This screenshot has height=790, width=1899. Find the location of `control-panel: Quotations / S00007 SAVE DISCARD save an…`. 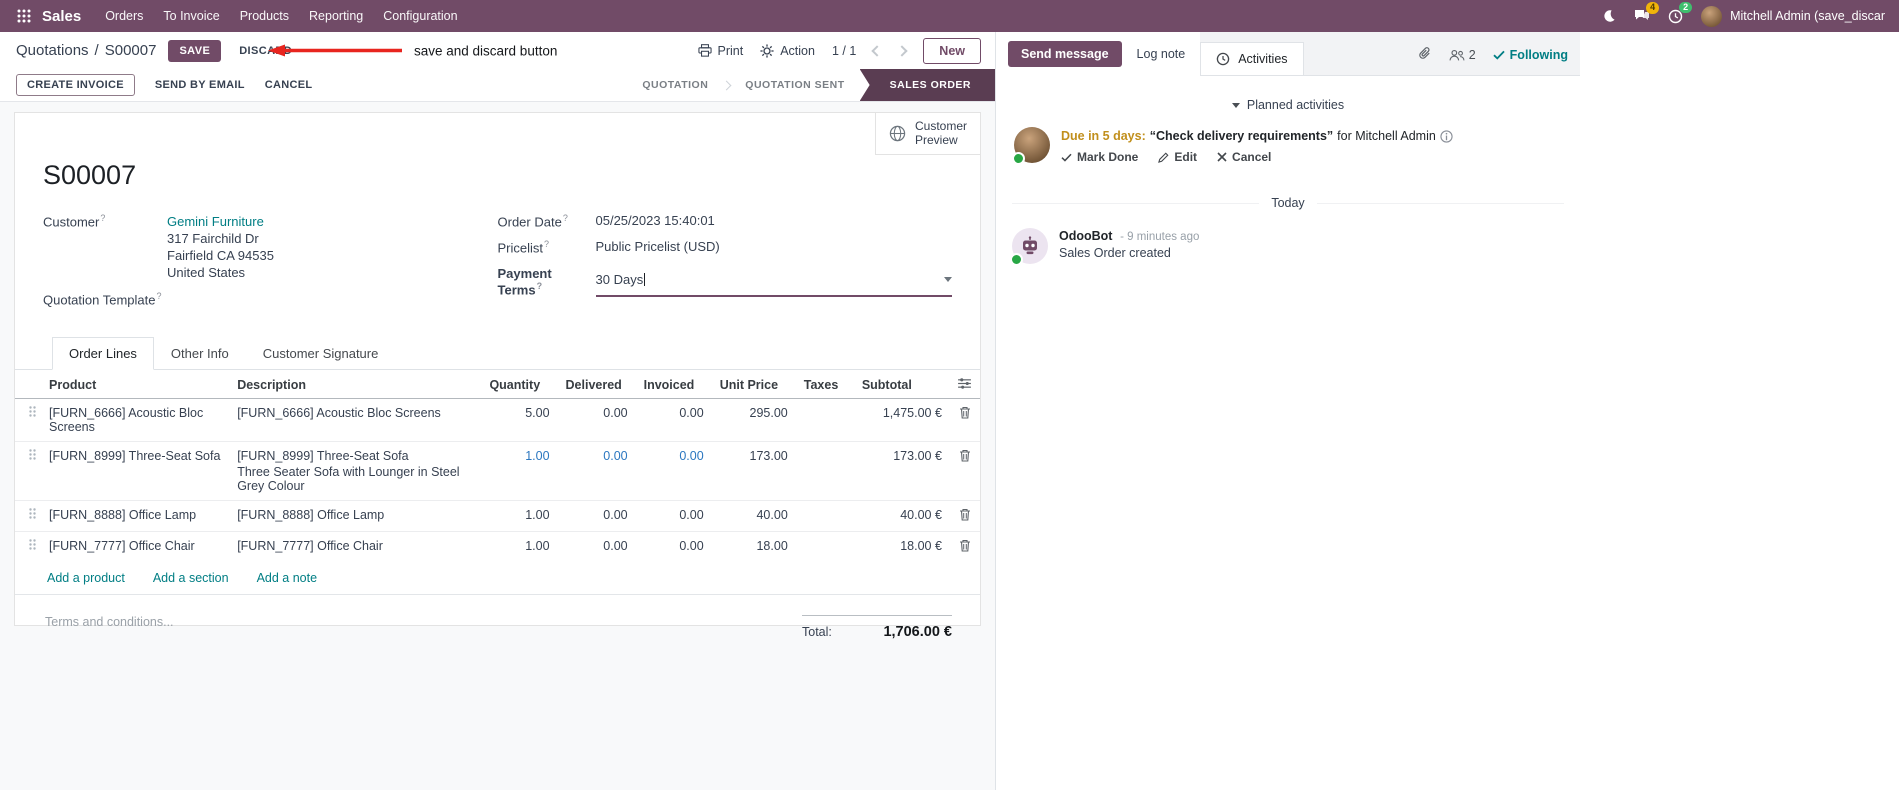

control-panel: Quotations / S00007 SAVE DISCARD save an… is located at coordinates (497, 50).